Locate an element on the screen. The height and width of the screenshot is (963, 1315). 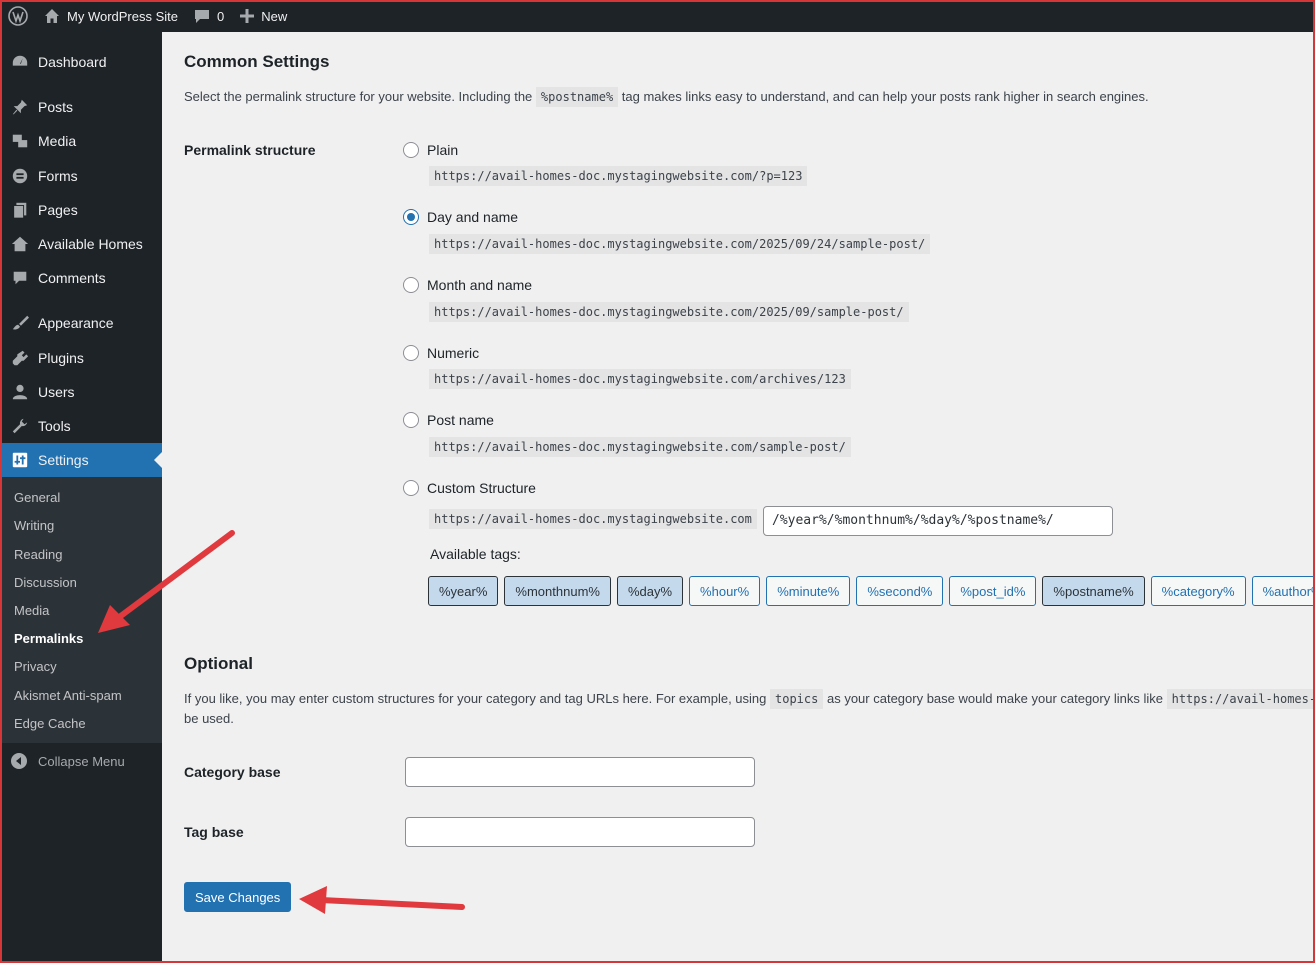
comments-link: 0 is located at coordinates (209, 16).